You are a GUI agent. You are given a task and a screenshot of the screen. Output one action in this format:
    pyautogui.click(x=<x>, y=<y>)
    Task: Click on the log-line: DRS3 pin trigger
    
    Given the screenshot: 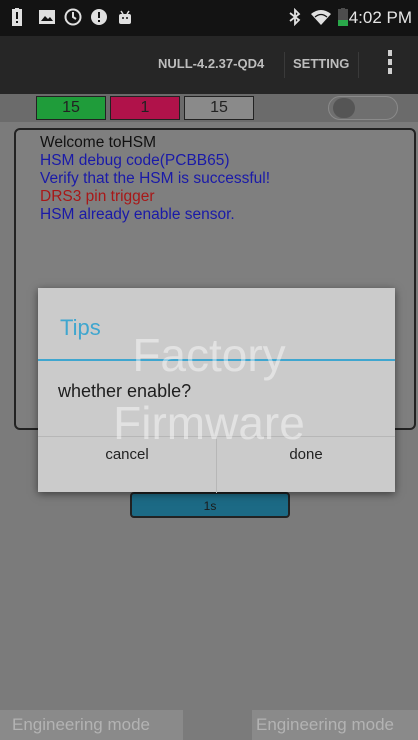 What is the action you would take?
    pyautogui.click(x=97, y=196)
    